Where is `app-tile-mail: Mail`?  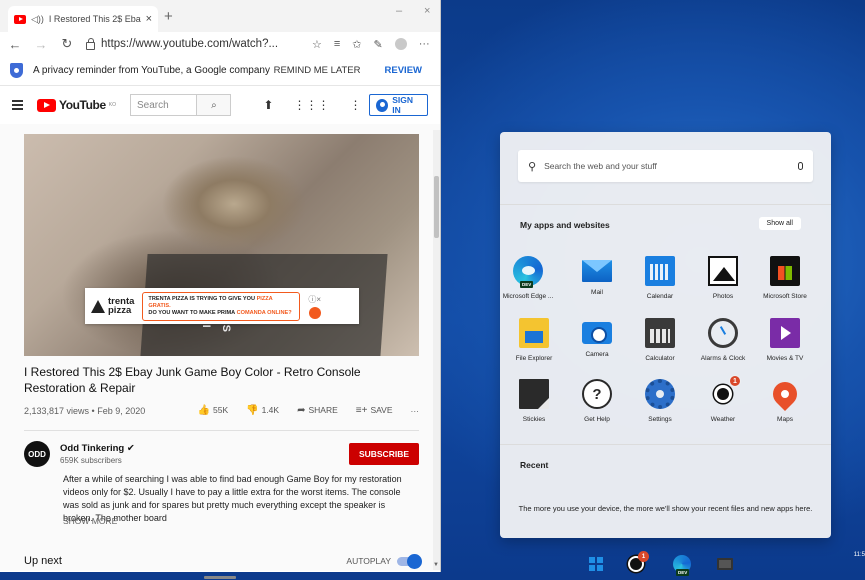 app-tile-mail: Mail is located at coordinates (597, 276).